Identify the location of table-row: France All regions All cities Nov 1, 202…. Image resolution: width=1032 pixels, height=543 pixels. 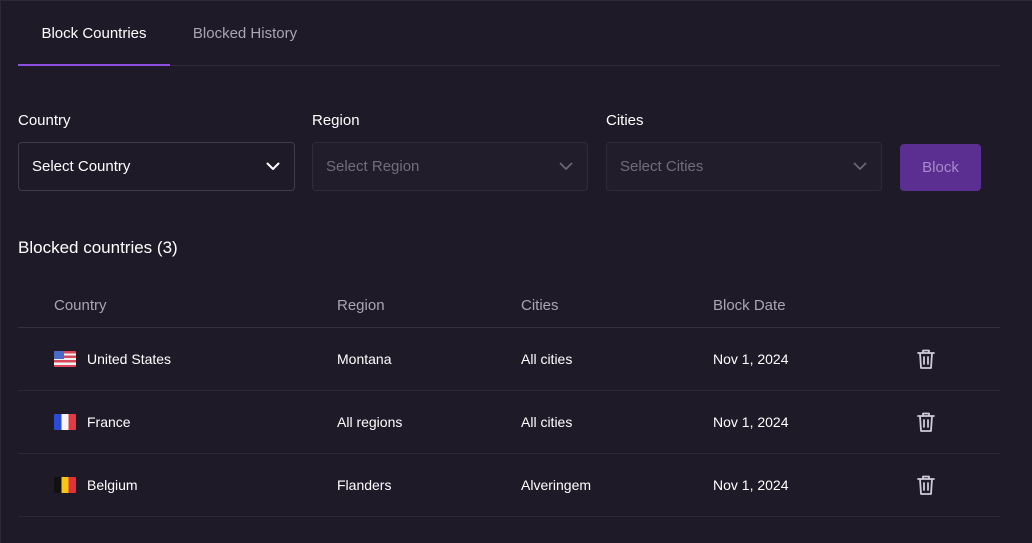
(509, 422).